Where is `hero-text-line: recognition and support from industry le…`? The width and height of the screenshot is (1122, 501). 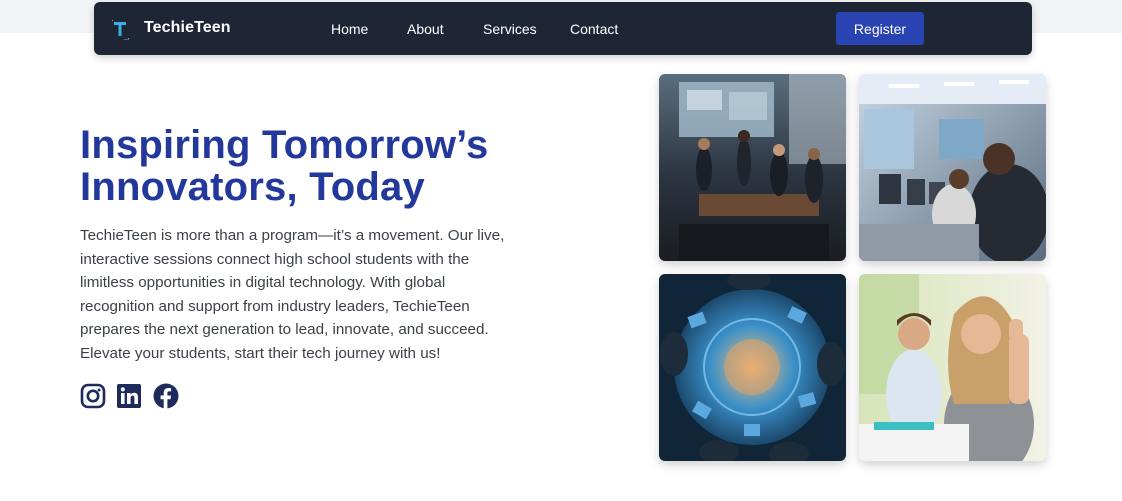
hero-text-line: recognition and support from industry le… is located at coordinates (275, 306).